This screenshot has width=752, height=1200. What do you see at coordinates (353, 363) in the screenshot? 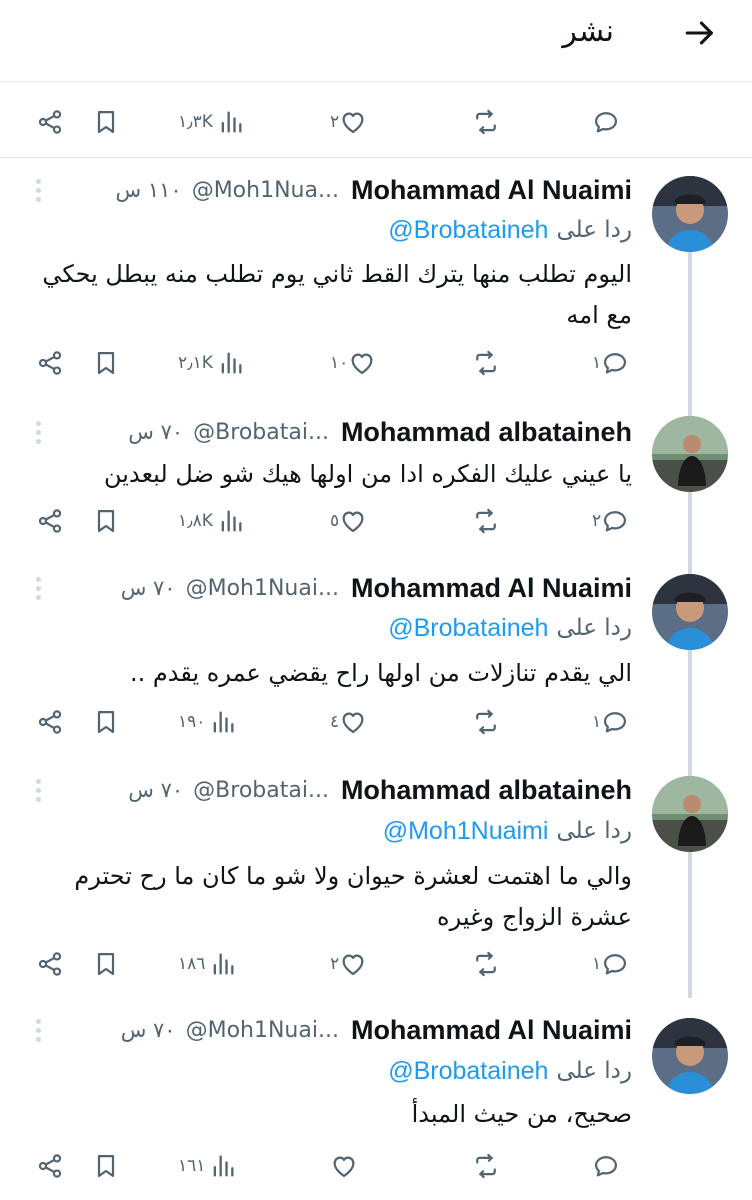
I see `like-button: ١٠` at bounding box center [353, 363].